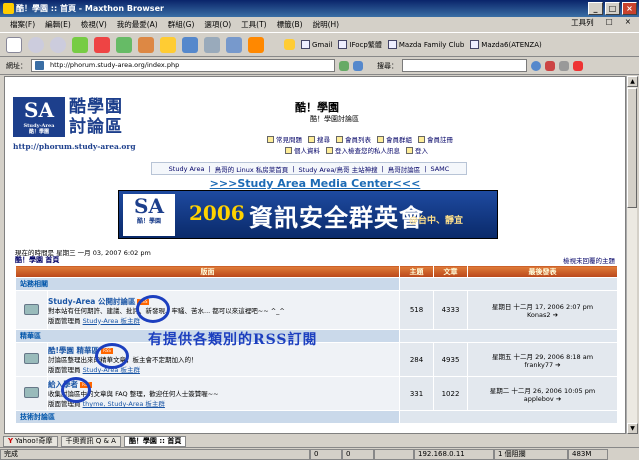  I want to click on search-input, so click(464, 65).